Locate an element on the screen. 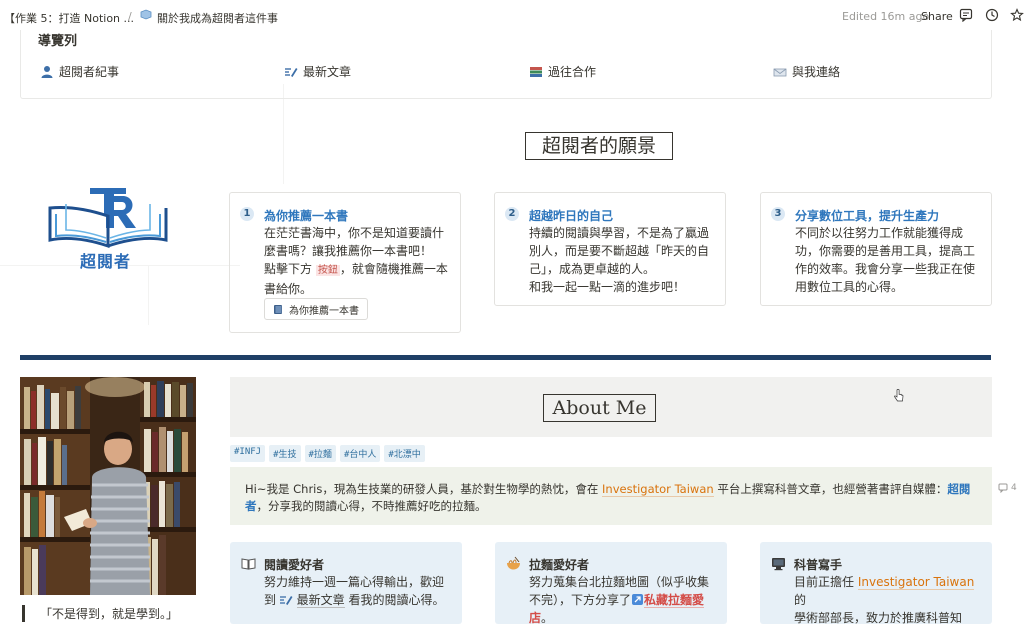 The height and width of the screenshot is (624, 1026). button-highlight: 按鈕 is located at coordinates (327, 270).